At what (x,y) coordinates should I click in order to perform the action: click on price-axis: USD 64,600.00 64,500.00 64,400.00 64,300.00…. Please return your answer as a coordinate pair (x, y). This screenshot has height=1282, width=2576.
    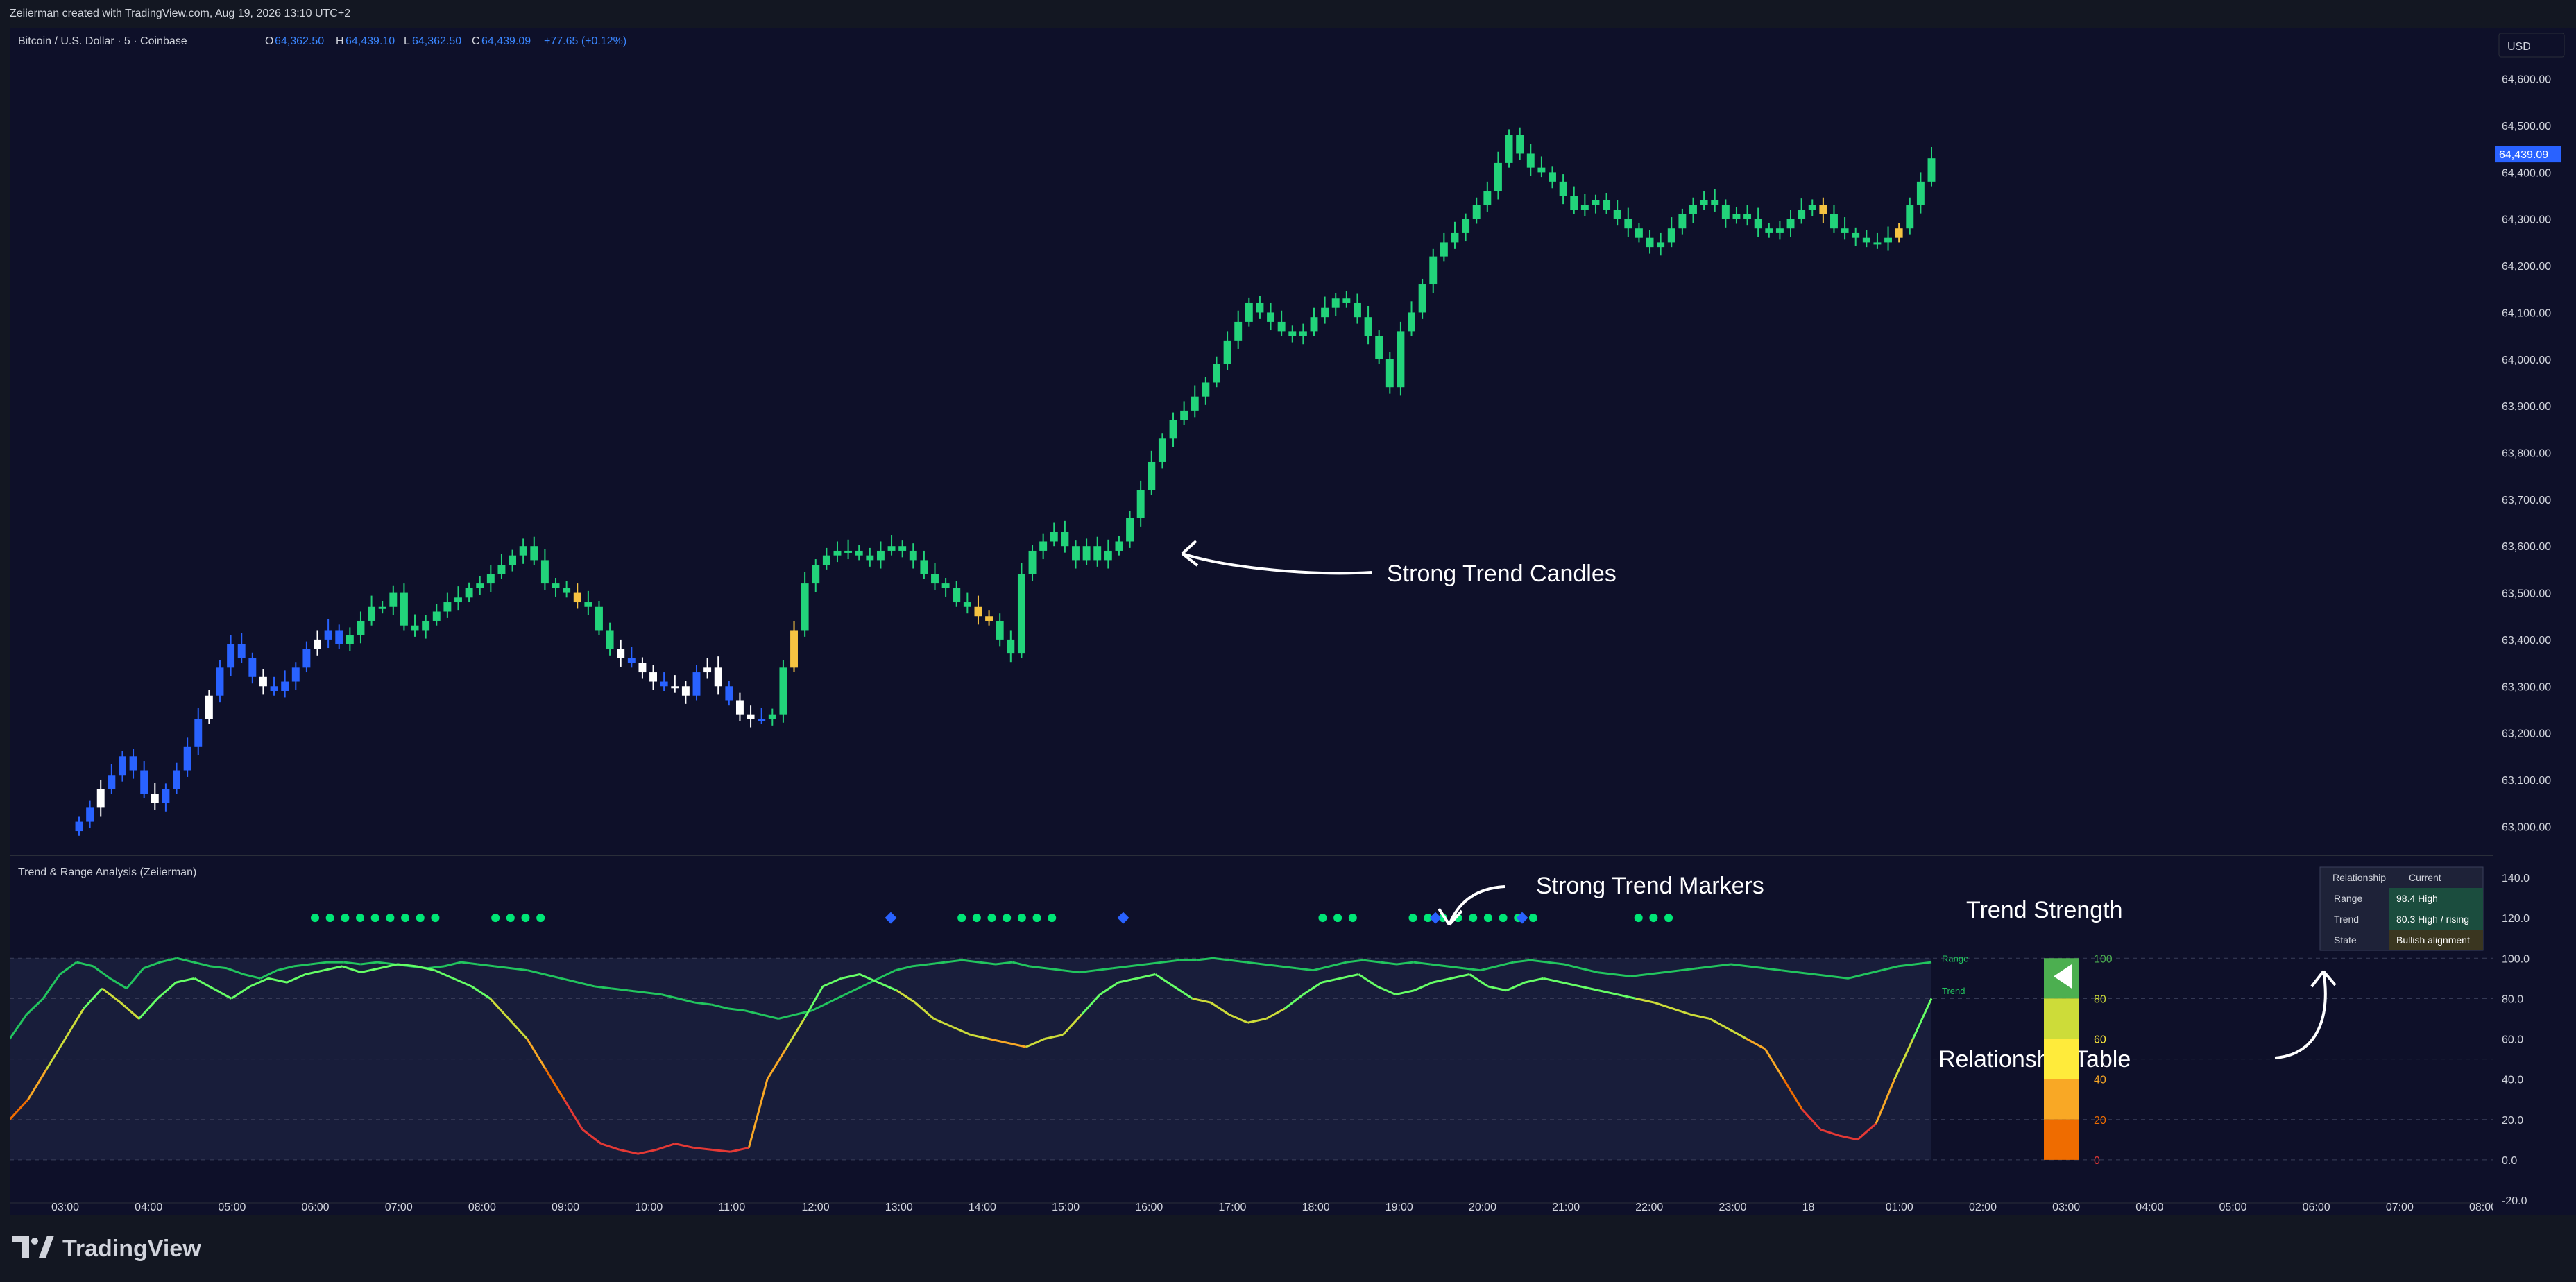
    Looking at the image, I should click on (2534, 621).